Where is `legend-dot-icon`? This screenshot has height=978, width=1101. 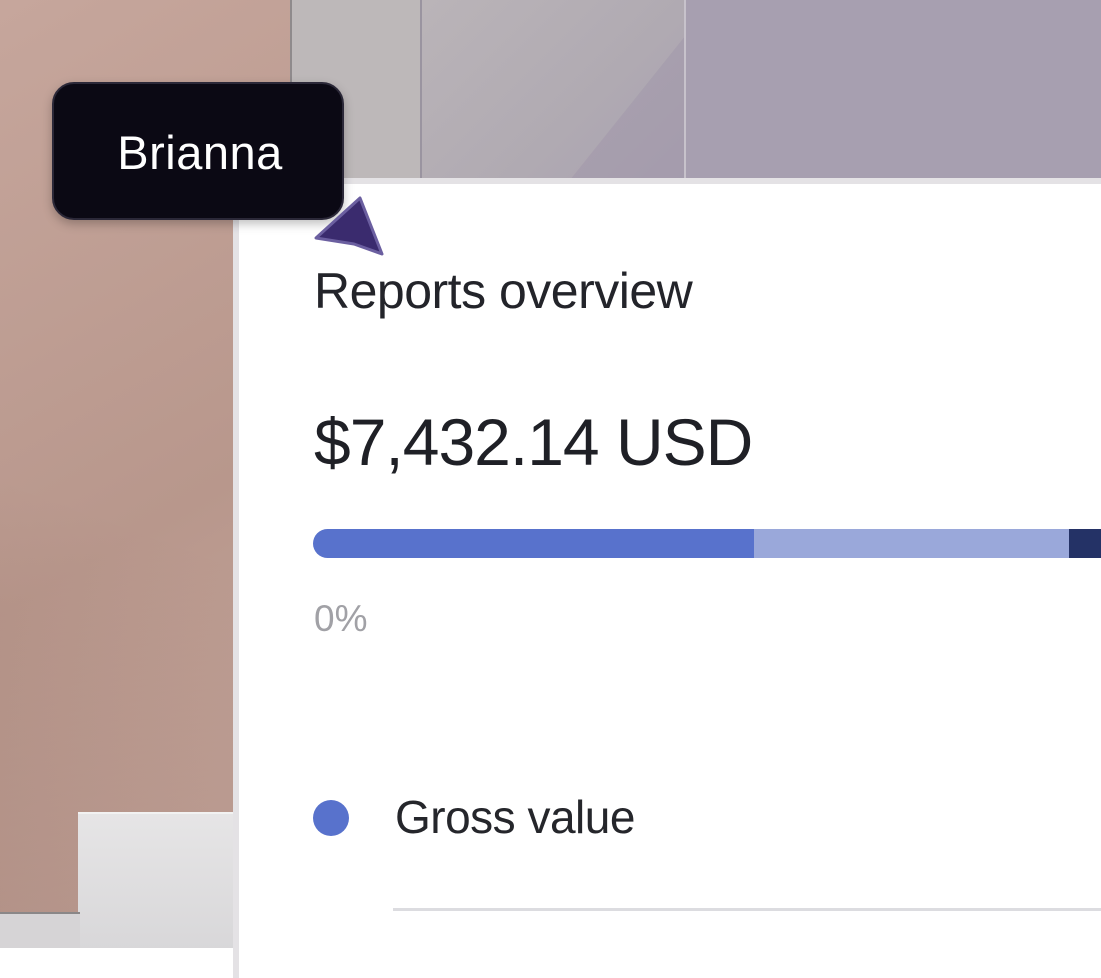 legend-dot-icon is located at coordinates (331, 818).